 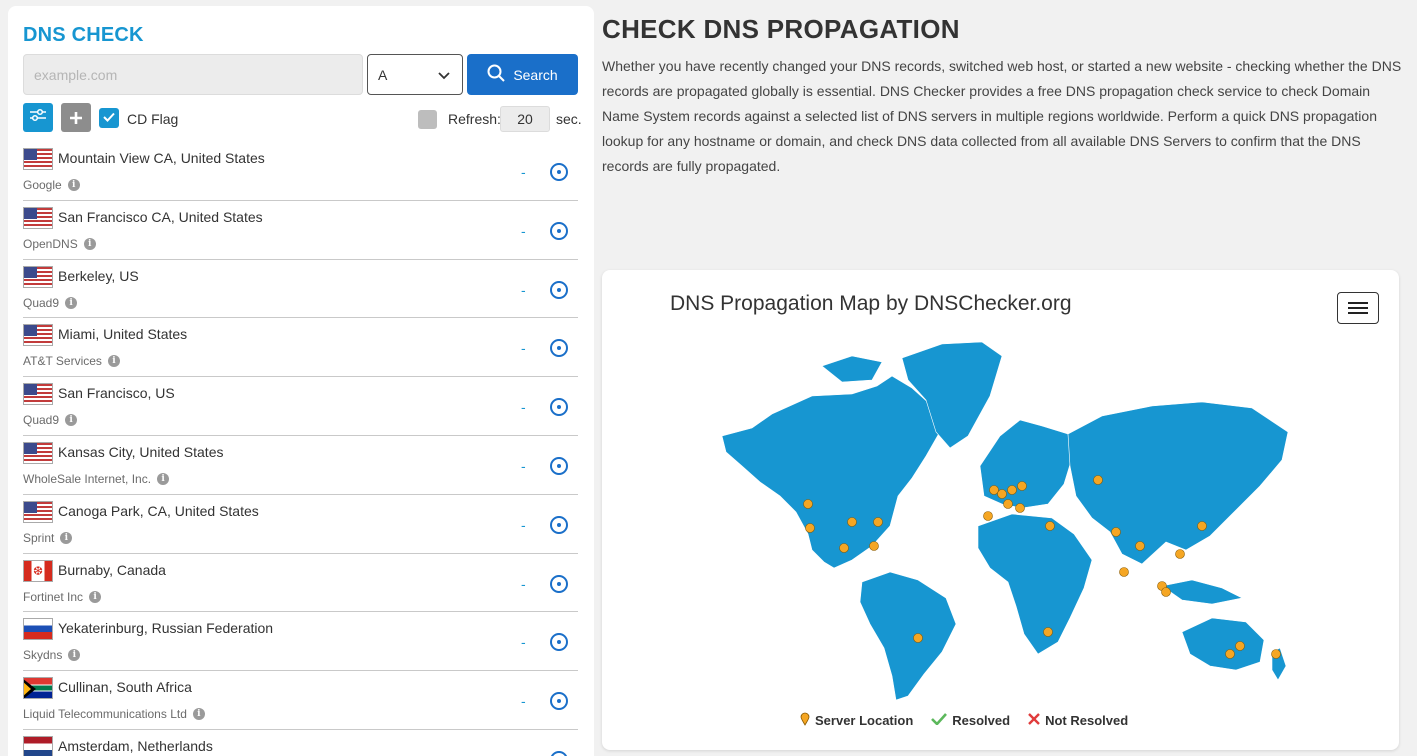 I want to click on server-row: Amsterdam, Netherlands -, so click(x=300, y=743).